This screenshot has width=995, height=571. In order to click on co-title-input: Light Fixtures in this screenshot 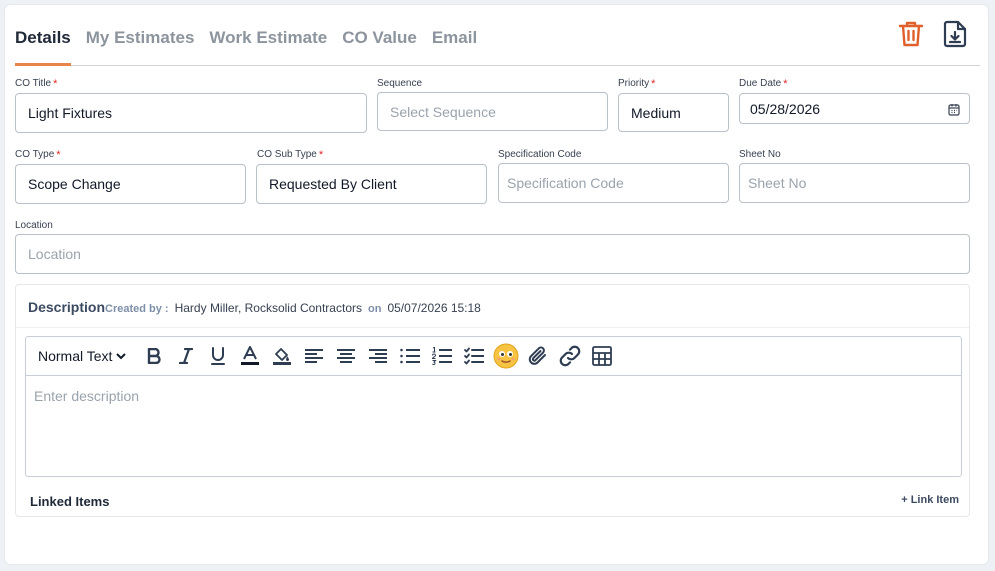, I will do `click(191, 113)`.